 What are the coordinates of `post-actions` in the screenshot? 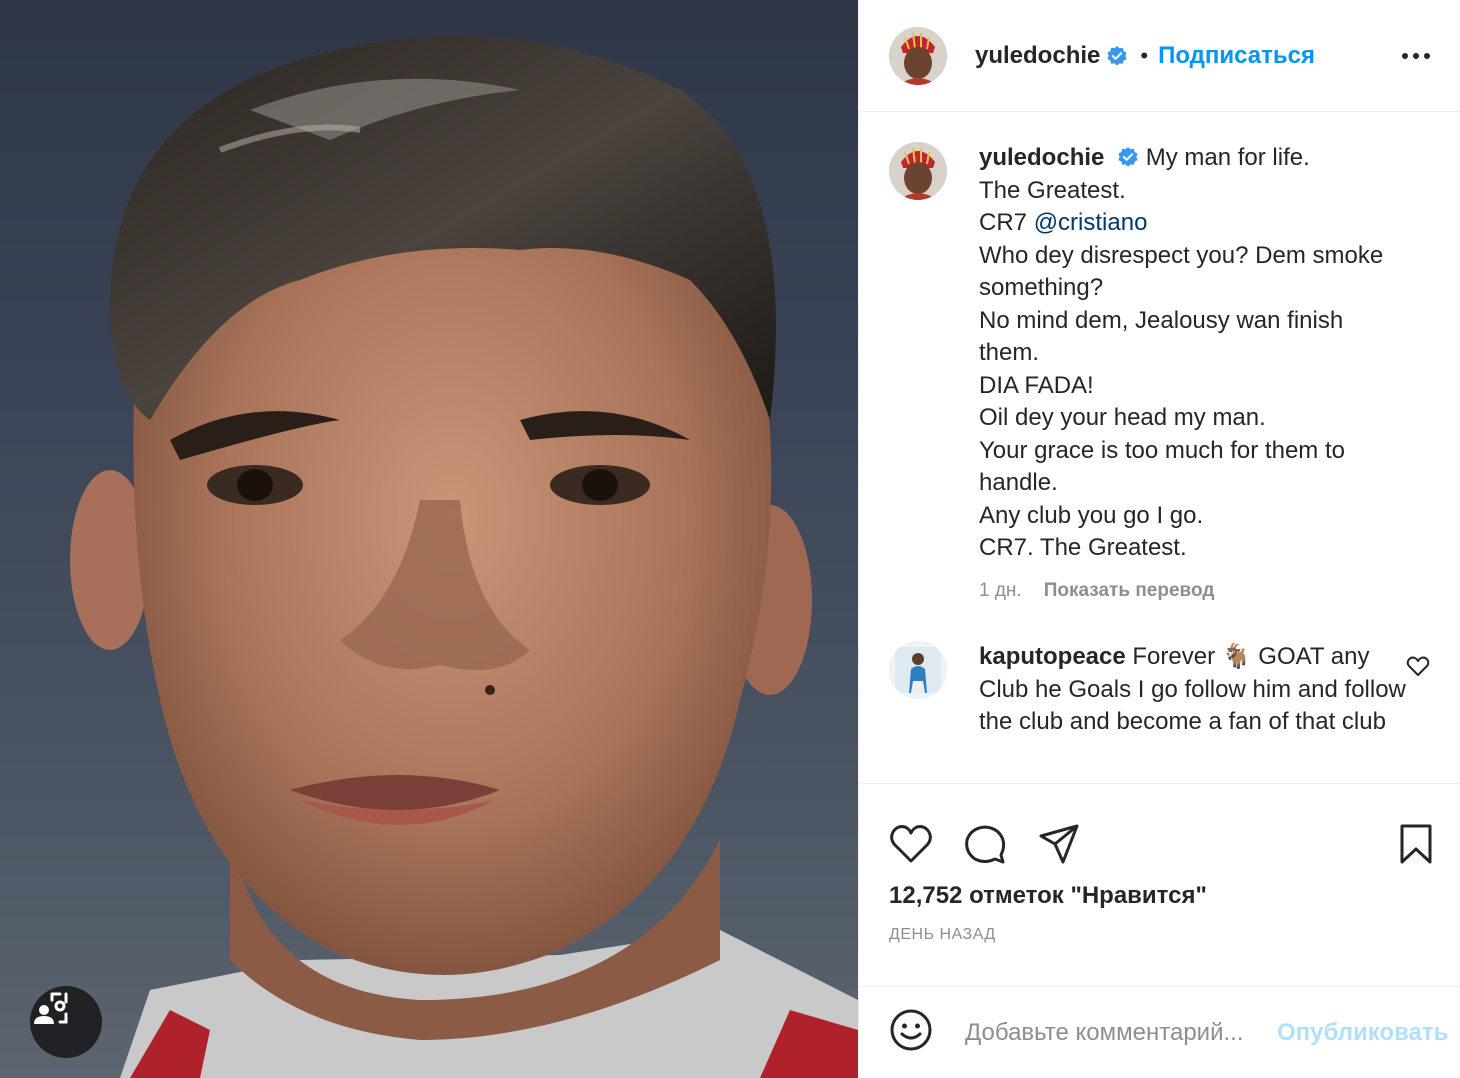 It's located at (1159, 832).